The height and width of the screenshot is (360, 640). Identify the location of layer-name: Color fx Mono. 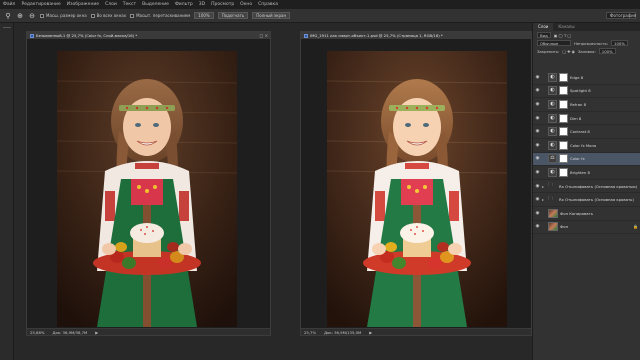
(583, 145).